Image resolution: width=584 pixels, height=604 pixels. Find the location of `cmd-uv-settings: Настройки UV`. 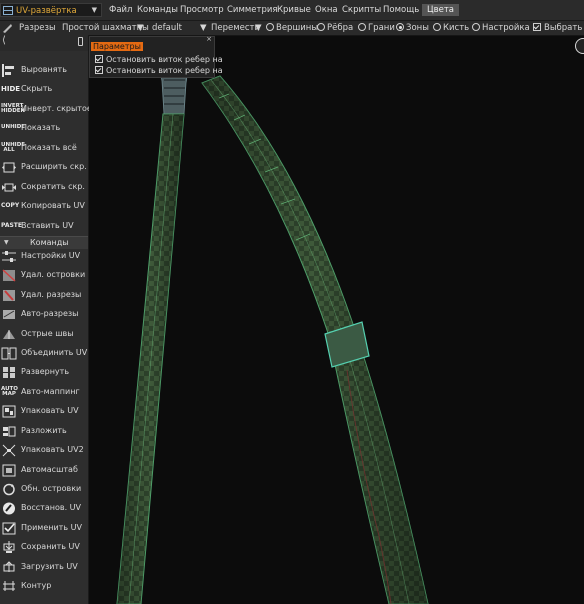

cmd-uv-settings: Настройки UV is located at coordinates (44, 256).